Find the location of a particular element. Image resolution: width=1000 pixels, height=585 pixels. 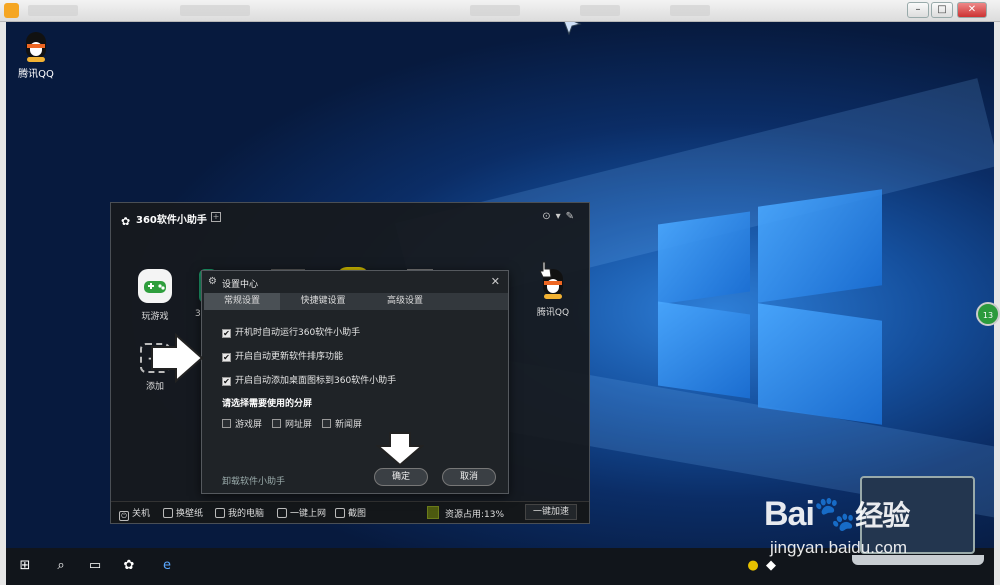

split-news: 新闻屏 is located at coordinates (342, 423).